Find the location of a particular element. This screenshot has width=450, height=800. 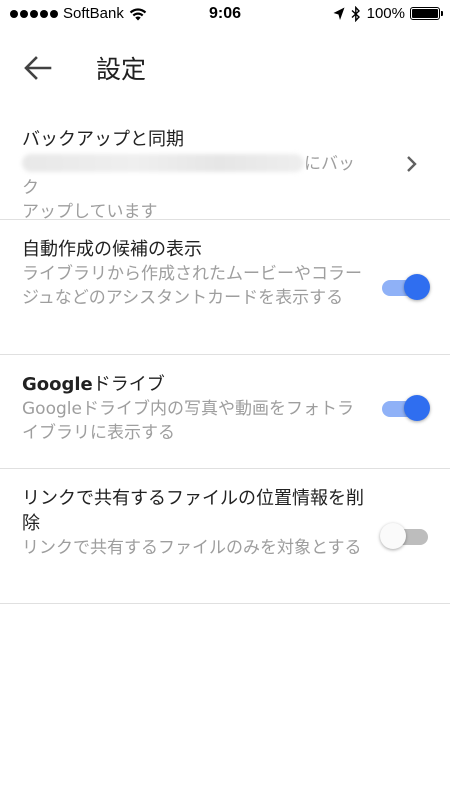

setting-title: 自動作成の候補の表示 is located at coordinates (112, 249).